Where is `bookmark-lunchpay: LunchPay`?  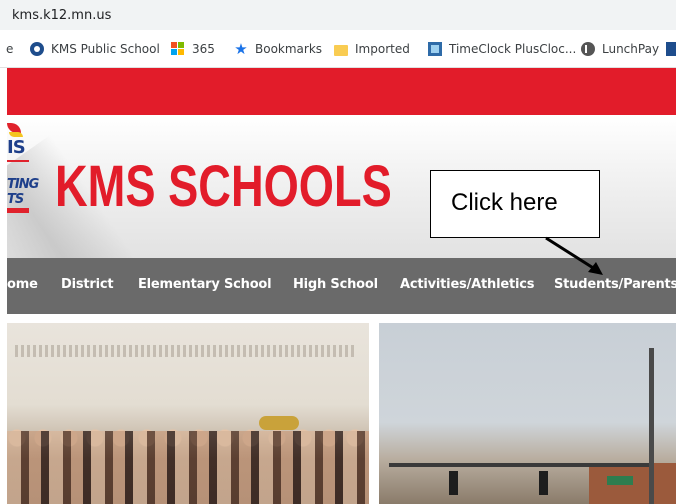
bookmark-lunchpay: LunchPay is located at coordinates (620, 49).